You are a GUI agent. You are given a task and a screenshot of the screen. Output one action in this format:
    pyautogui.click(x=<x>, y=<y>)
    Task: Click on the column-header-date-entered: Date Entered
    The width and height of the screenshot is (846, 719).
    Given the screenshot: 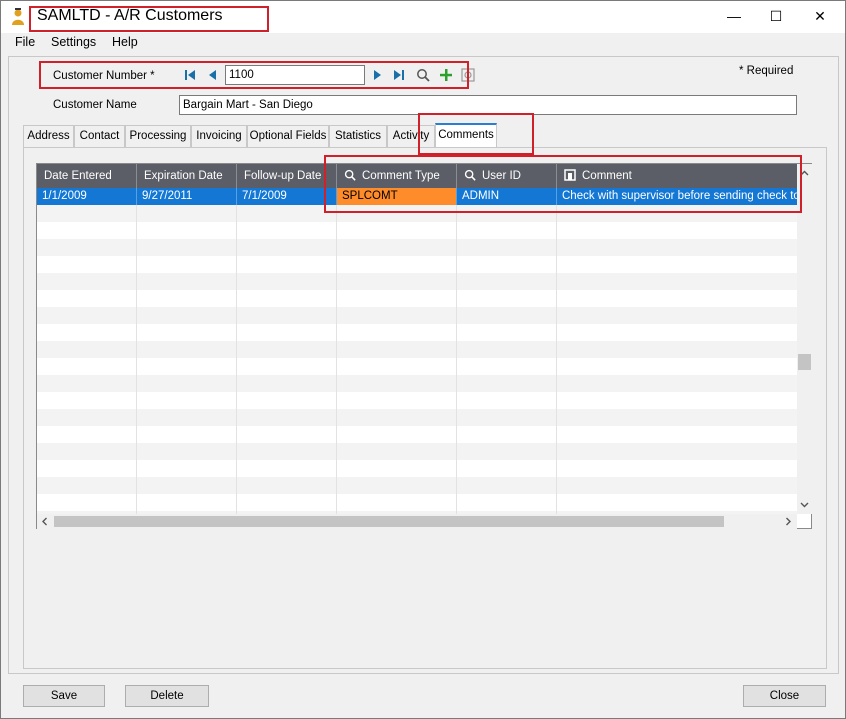 What is the action you would take?
    pyautogui.click(x=87, y=176)
    